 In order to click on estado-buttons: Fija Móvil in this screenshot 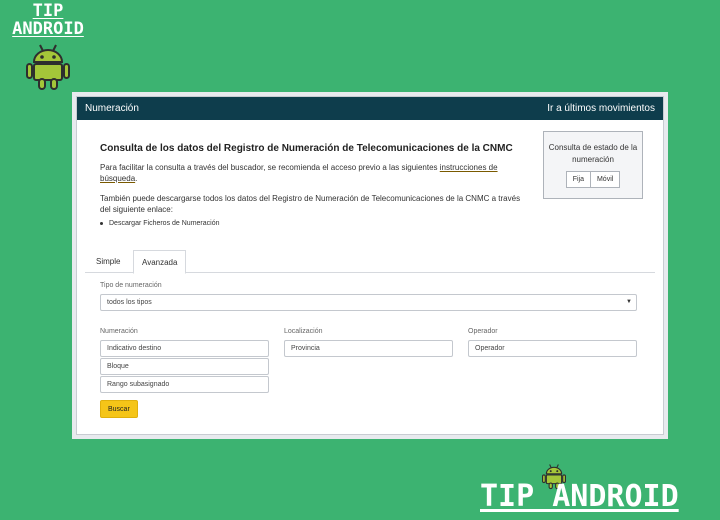, I will do `click(593, 179)`.